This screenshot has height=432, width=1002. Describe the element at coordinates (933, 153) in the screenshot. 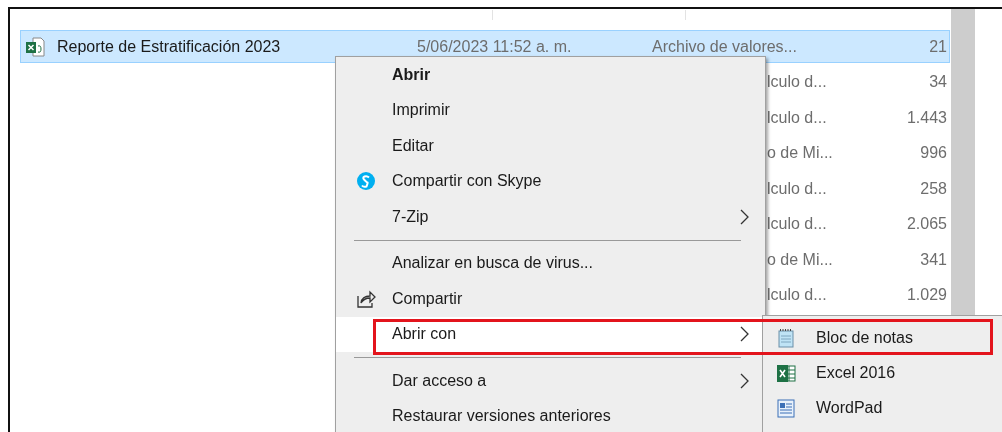

I see `file-size: 996` at that location.